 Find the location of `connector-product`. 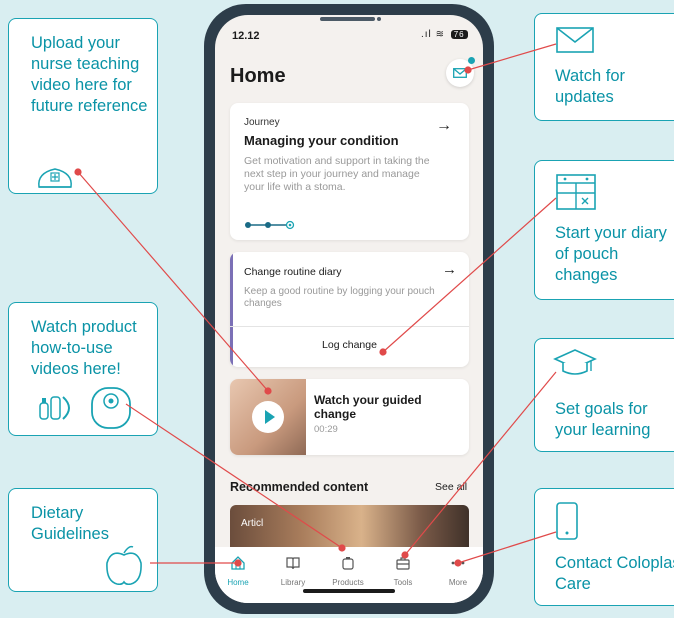

connector-product is located at coordinates (234, 476).